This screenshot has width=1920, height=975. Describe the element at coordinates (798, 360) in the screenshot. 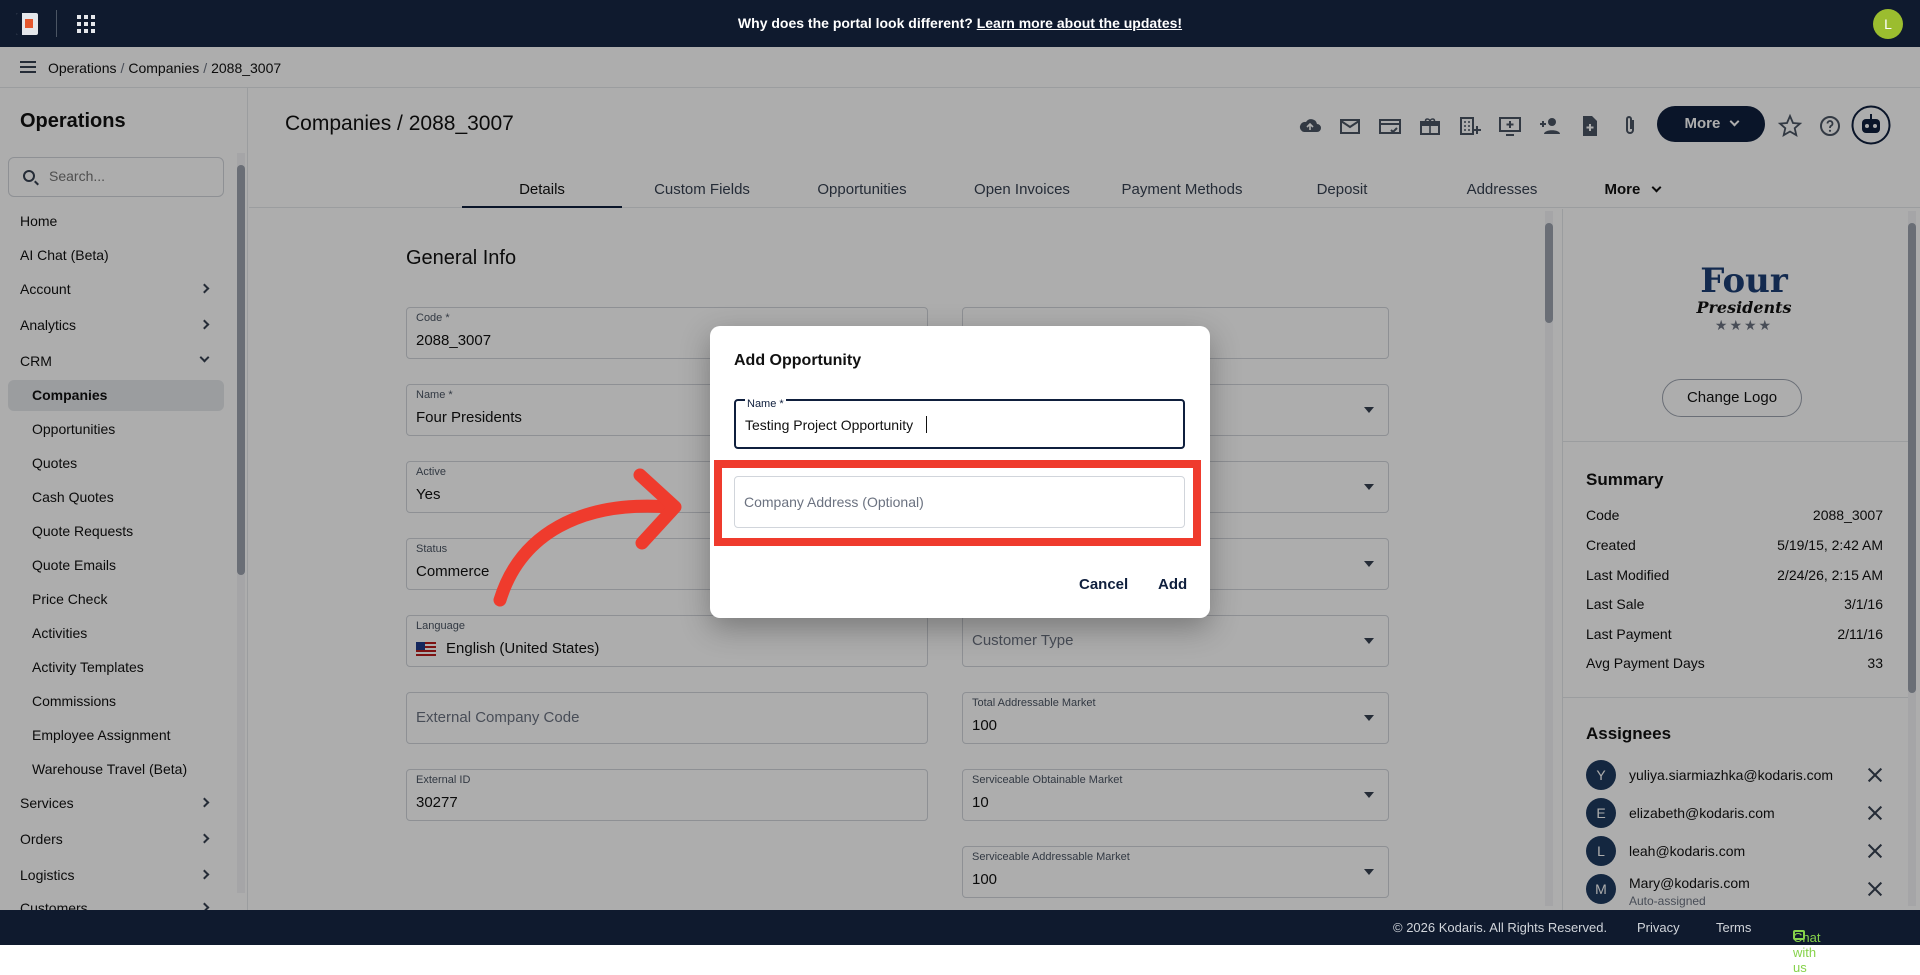

I see `dialog-title: Add Opportunity` at that location.